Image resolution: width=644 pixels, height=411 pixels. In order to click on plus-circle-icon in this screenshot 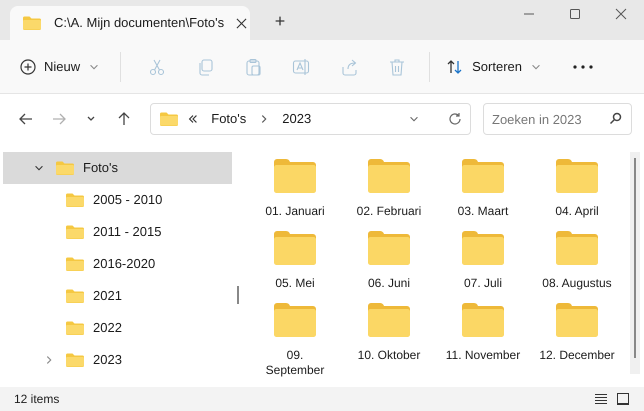, I will do `click(28, 66)`.